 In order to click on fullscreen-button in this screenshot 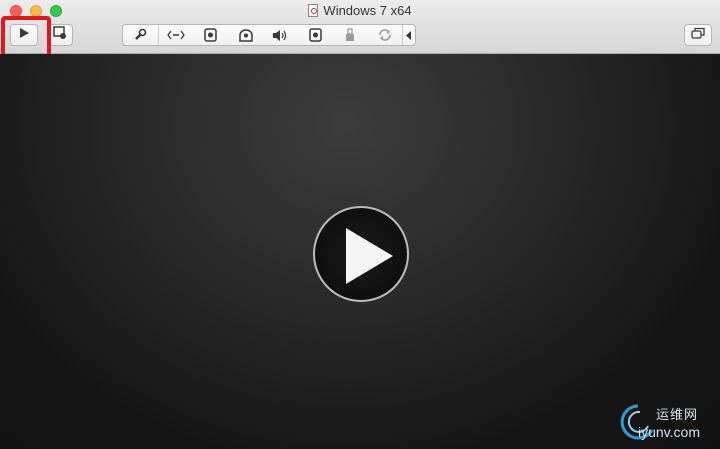, I will do `click(698, 35)`.